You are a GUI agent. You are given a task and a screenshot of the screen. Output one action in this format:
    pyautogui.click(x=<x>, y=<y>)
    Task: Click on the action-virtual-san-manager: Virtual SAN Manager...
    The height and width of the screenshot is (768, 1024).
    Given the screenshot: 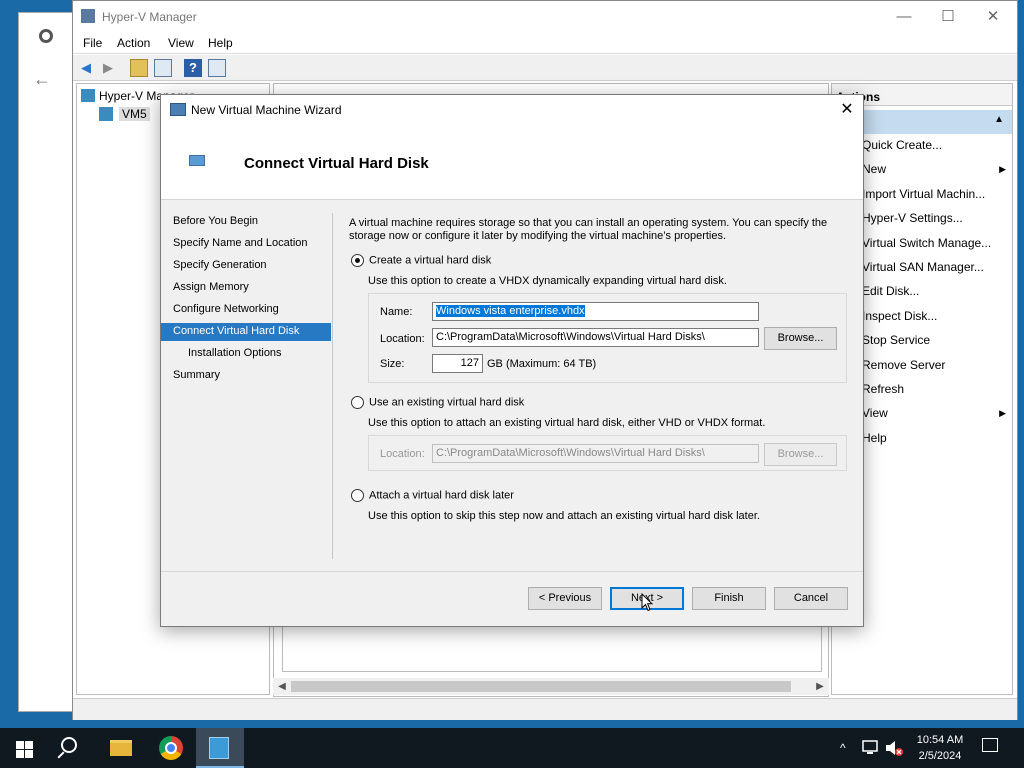 What is the action you would take?
    pyautogui.click(x=923, y=267)
    